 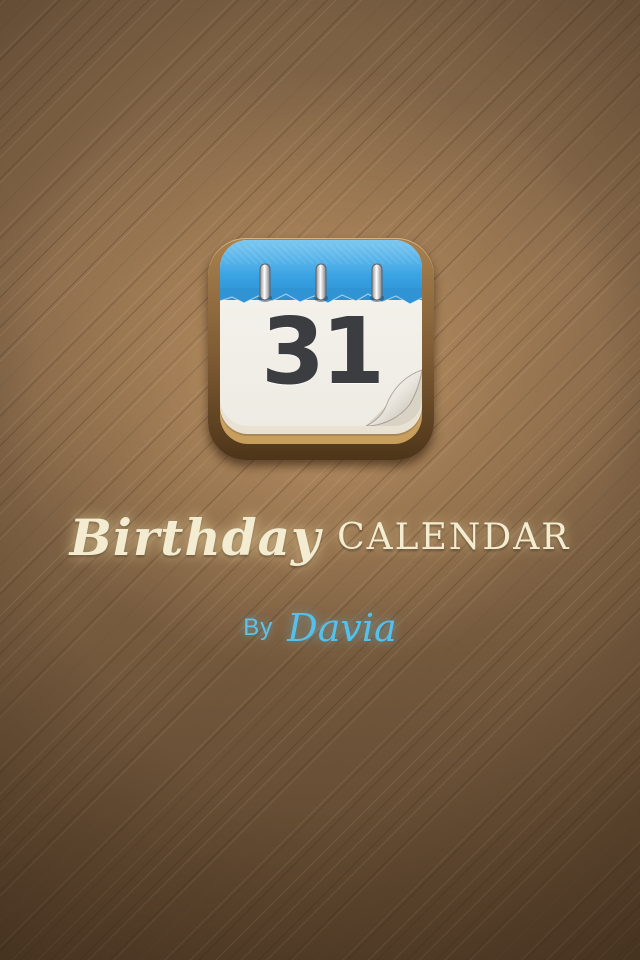 I want to click on developer-brand: Davia, so click(x=342, y=628).